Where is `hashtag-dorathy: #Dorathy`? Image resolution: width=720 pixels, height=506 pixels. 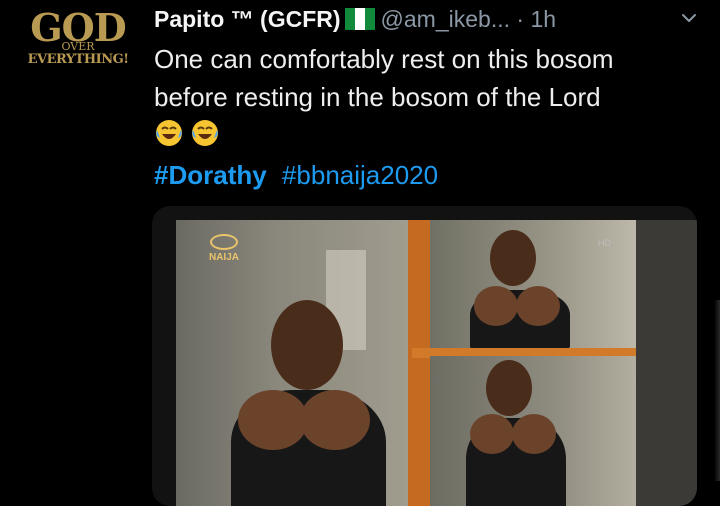 hashtag-dorathy: #Dorathy is located at coordinates (210, 175).